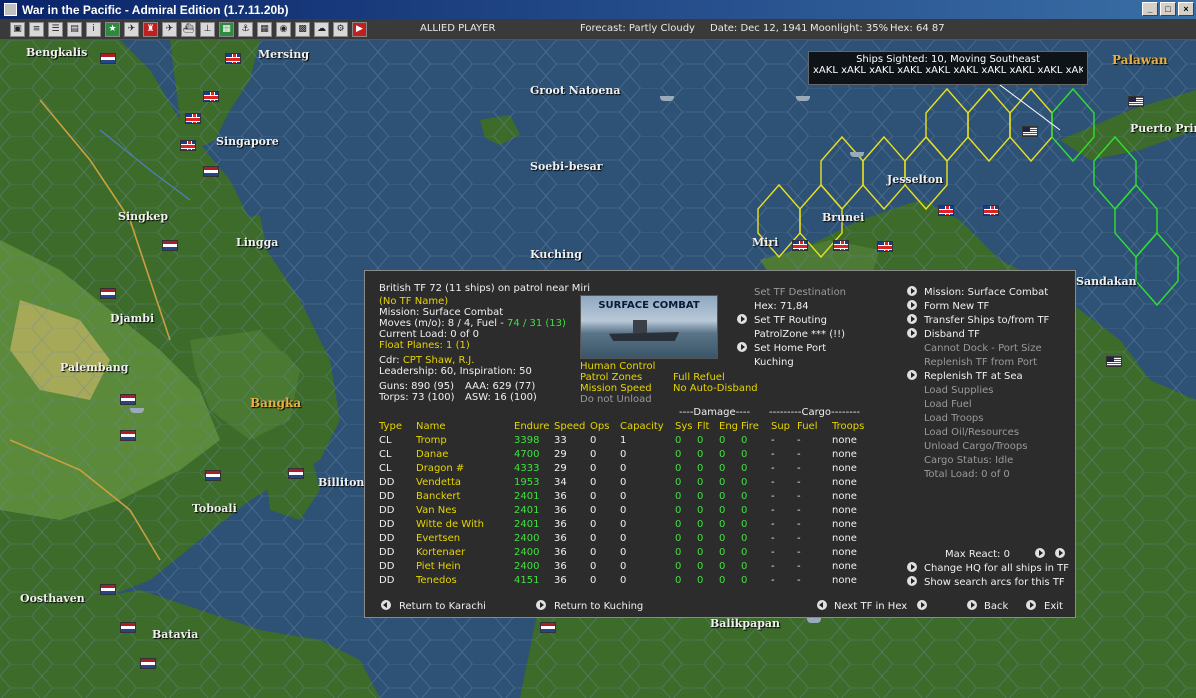 The height and width of the screenshot is (698, 1196). I want to click on ship-name: Tenedos, so click(465, 580).